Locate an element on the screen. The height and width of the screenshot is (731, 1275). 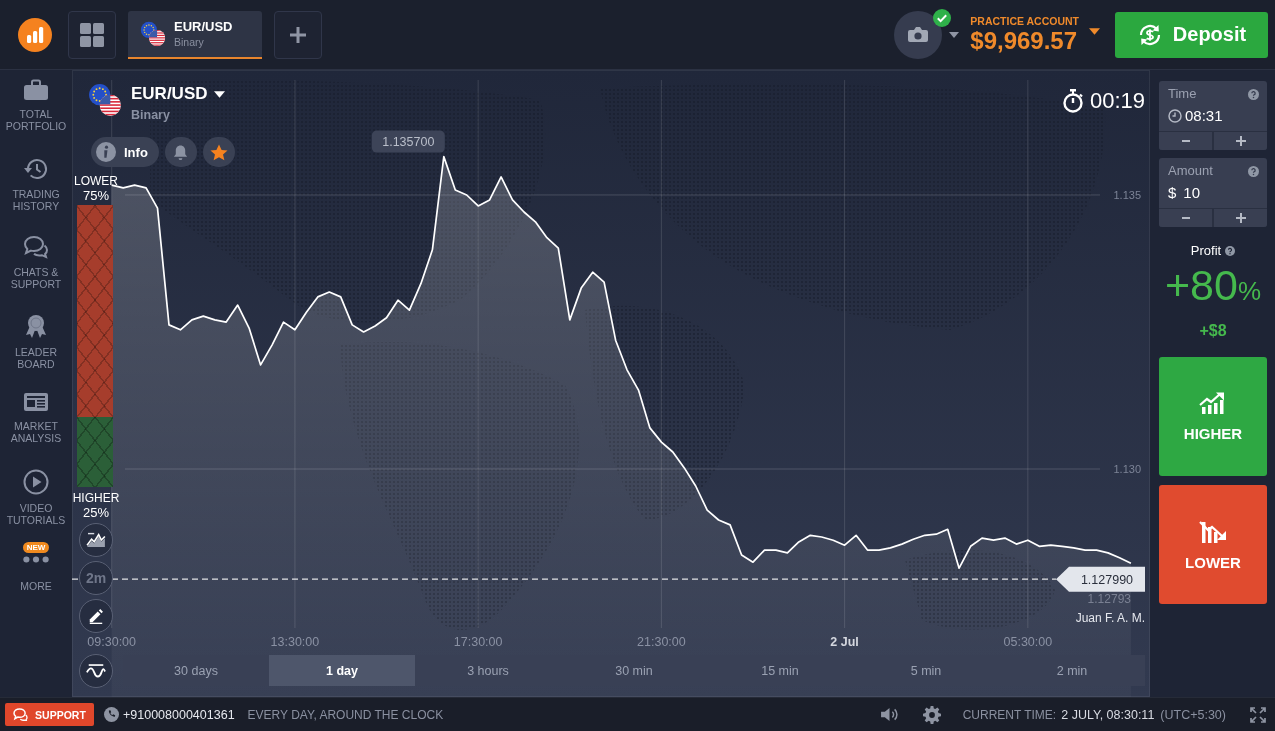
amount-field: $ 10 is located at coordinates (1213, 193).